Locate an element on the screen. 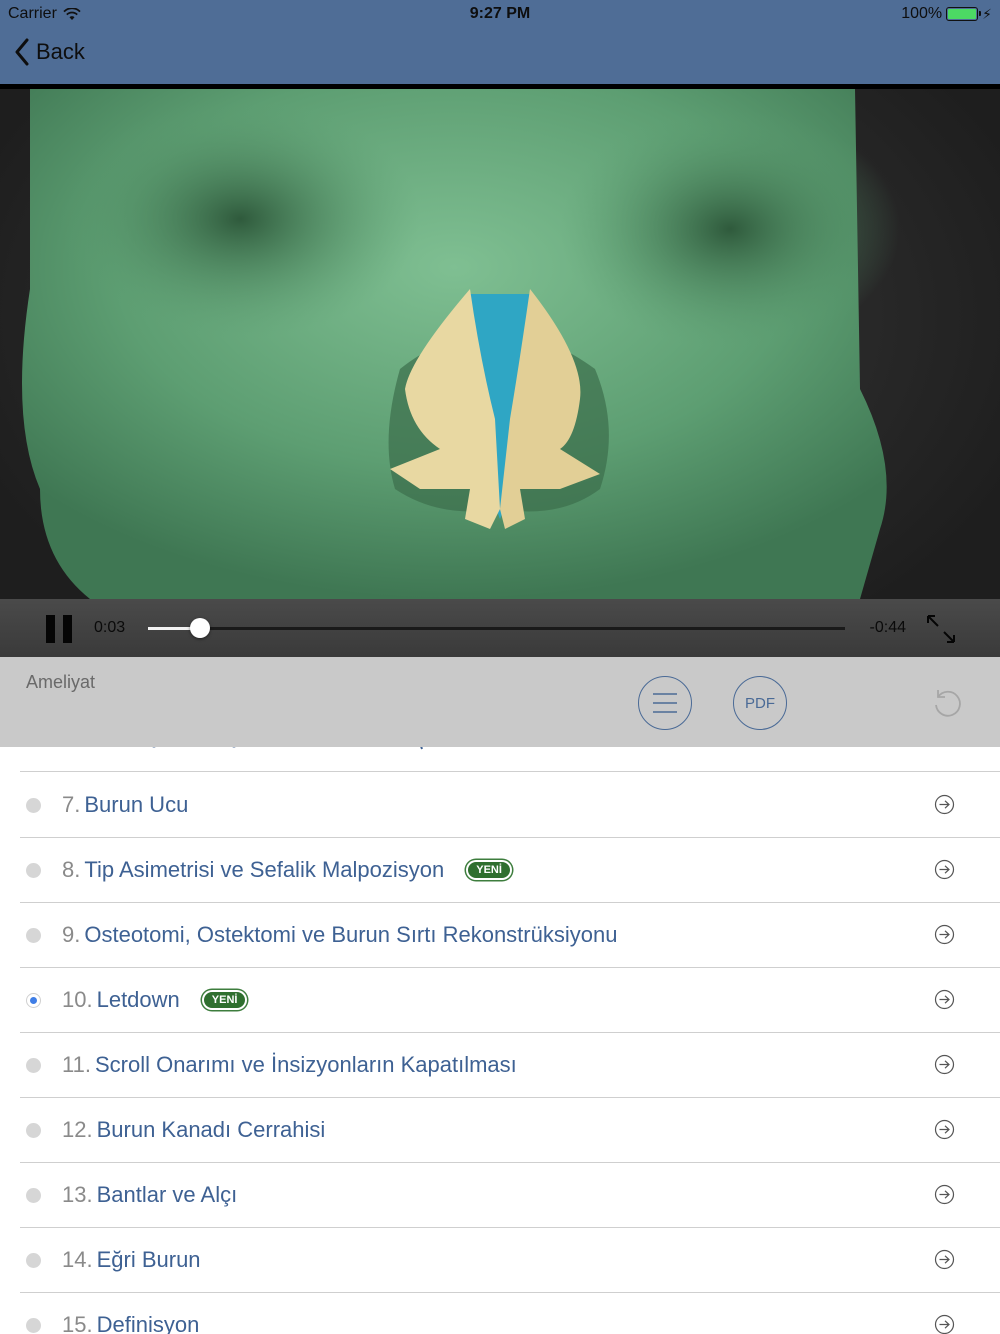 The height and width of the screenshot is (1334, 1000). lesson-toolbar: Ameliyat PDF is located at coordinates (500, 702).